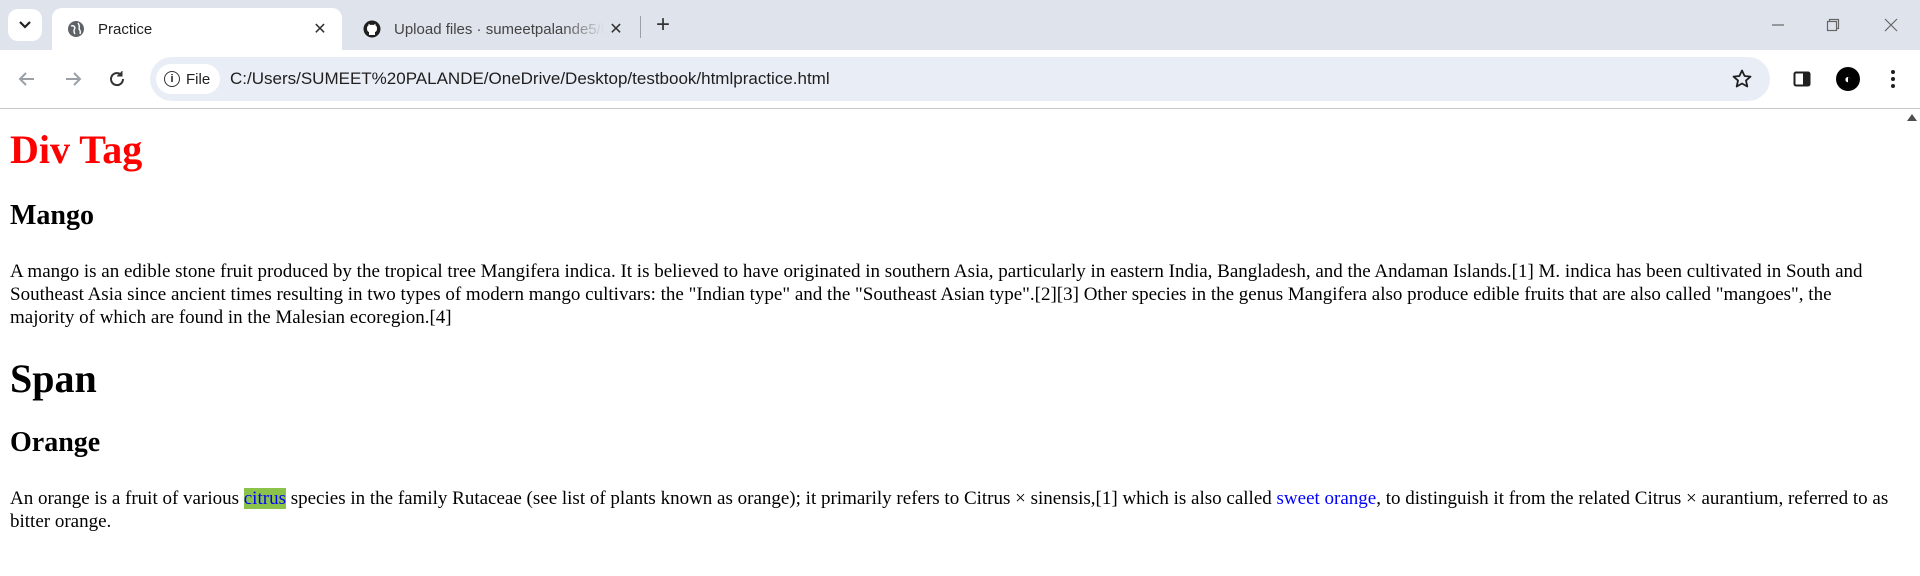 The width and height of the screenshot is (1920, 576). Describe the element at coordinates (198, 79) in the screenshot. I see `site-info-label: File` at that location.